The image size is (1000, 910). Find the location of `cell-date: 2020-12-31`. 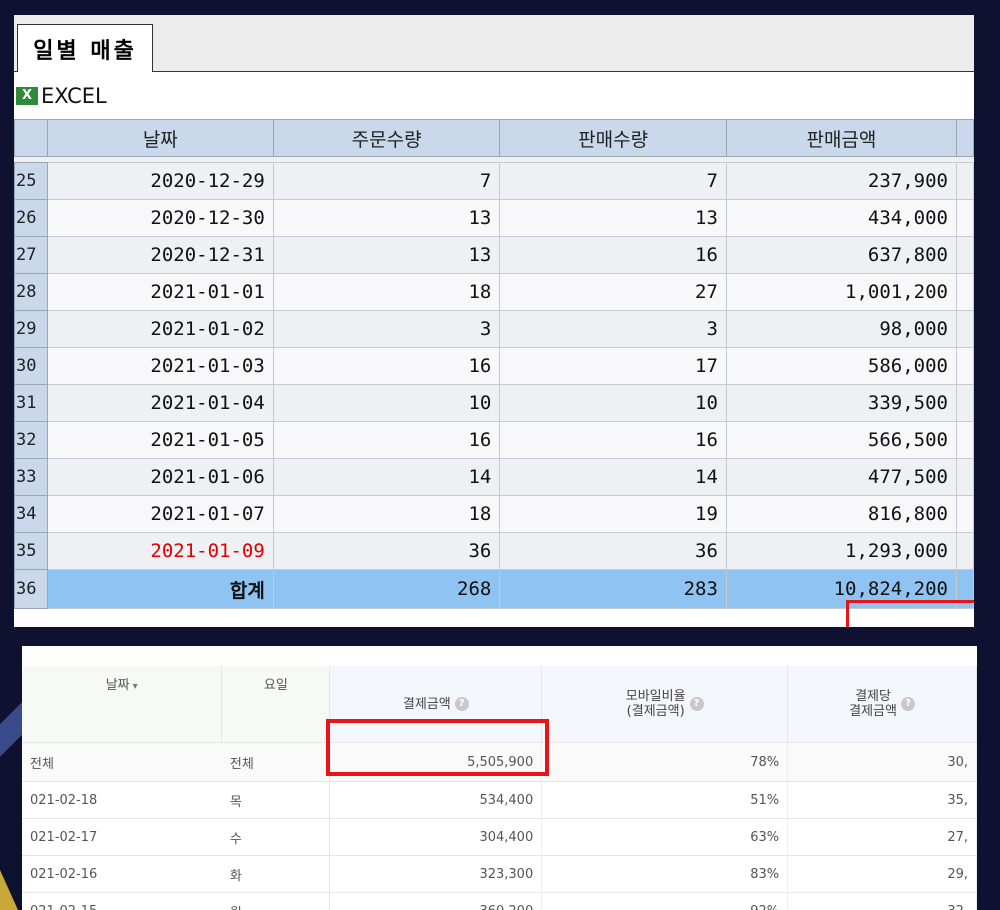

cell-date: 2020-12-31 is located at coordinates (160, 255).